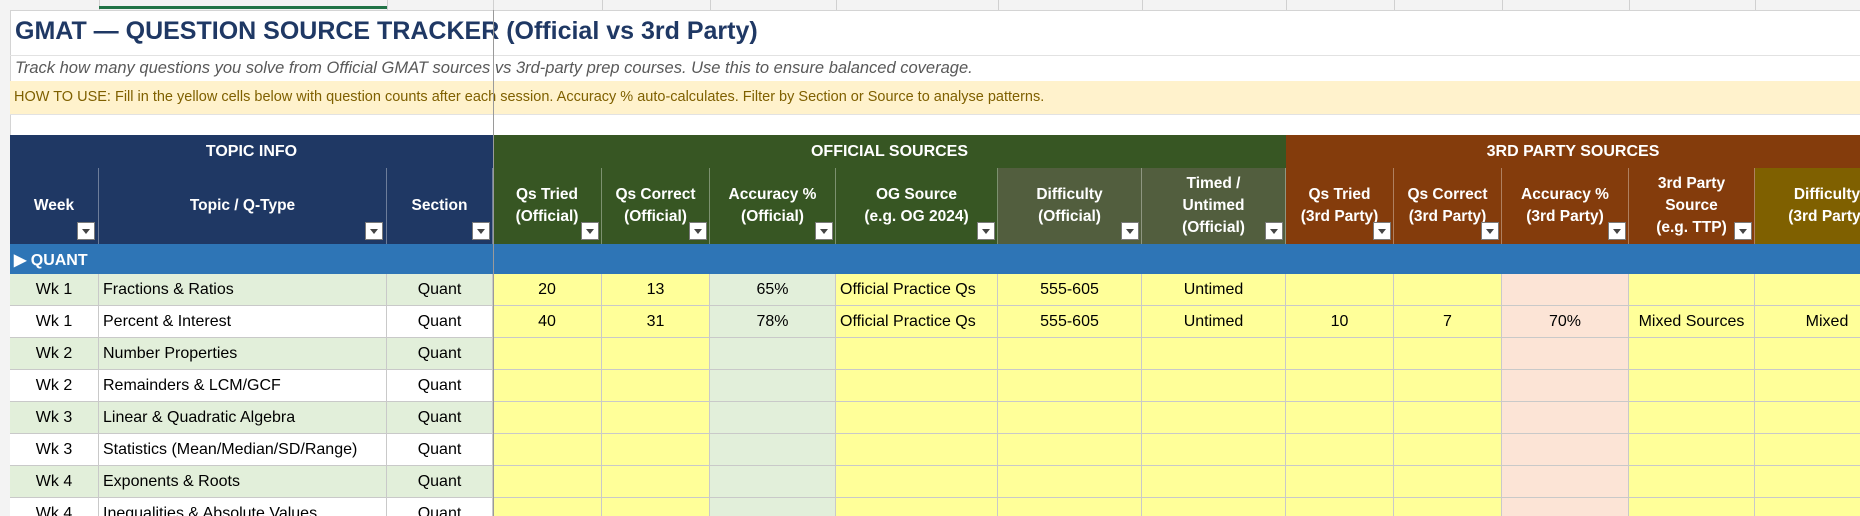  What do you see at coordinates (374, 231) in the screenshot?
I see `filter-dropdown-topic` at bounding box center [374, 231].